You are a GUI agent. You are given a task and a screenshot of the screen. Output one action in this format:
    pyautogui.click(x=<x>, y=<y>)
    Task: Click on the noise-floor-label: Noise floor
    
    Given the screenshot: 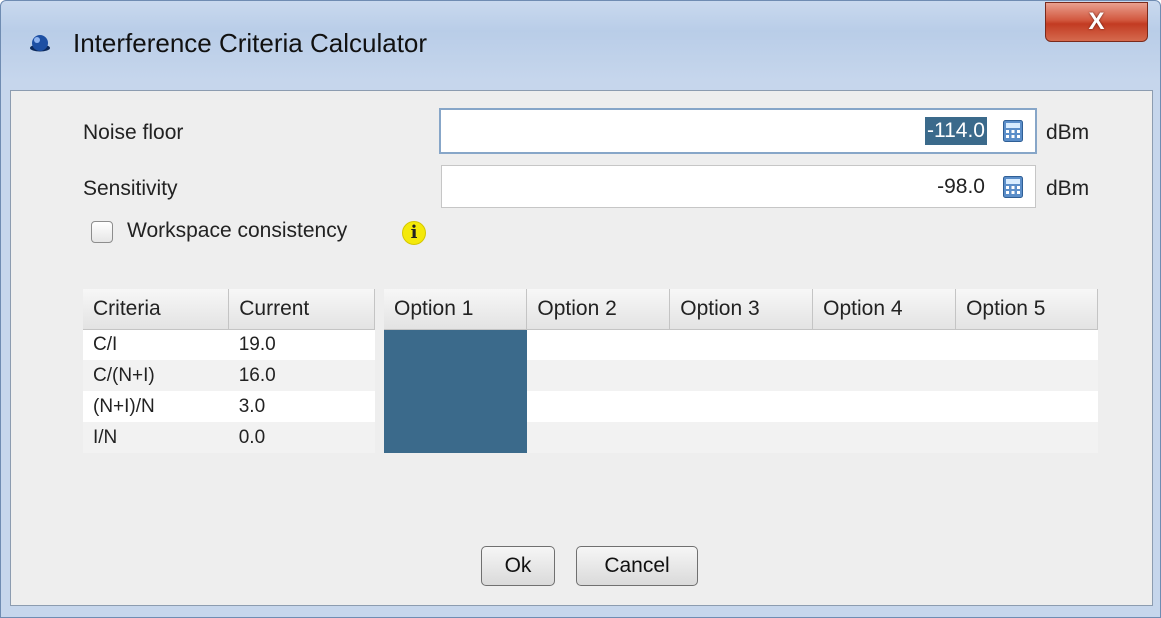 What is the action you would take?
    pyautogui.click(x=133, y=132)
    